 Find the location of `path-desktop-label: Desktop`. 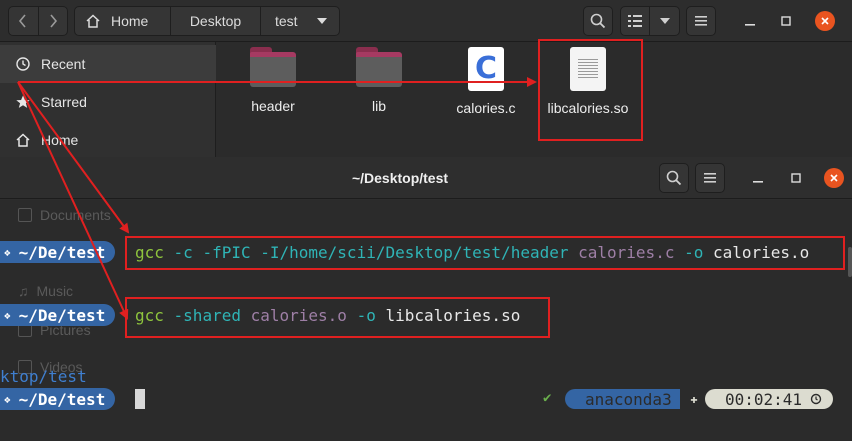

path-desktop-label: Desktop is located at coordinates (215, 21).